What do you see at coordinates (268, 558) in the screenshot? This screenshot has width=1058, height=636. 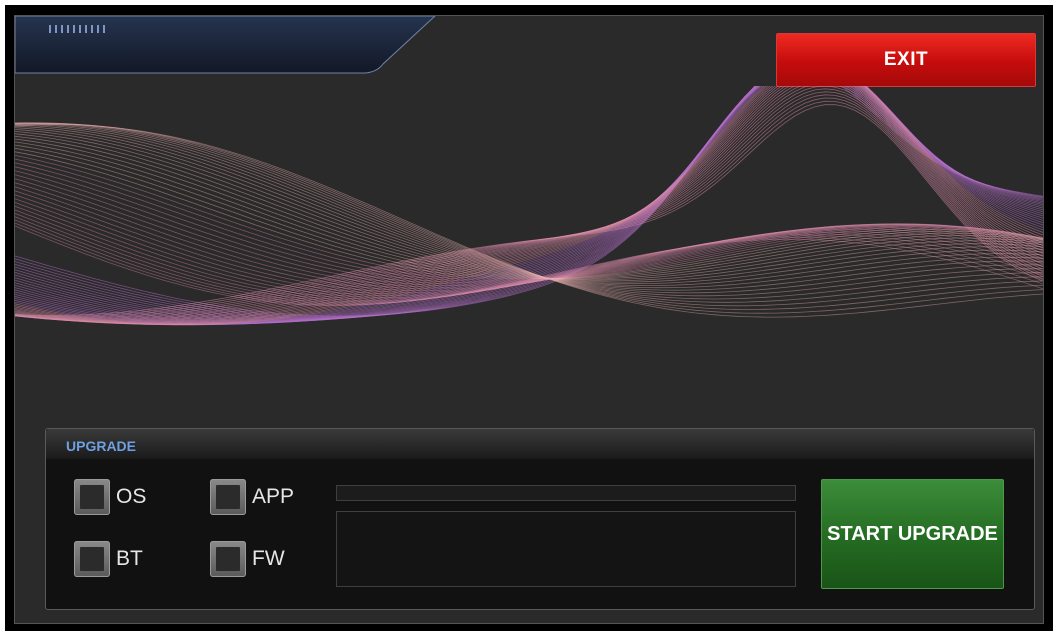 I see `checkbox-label: FW` at bounding box center [268, 558].